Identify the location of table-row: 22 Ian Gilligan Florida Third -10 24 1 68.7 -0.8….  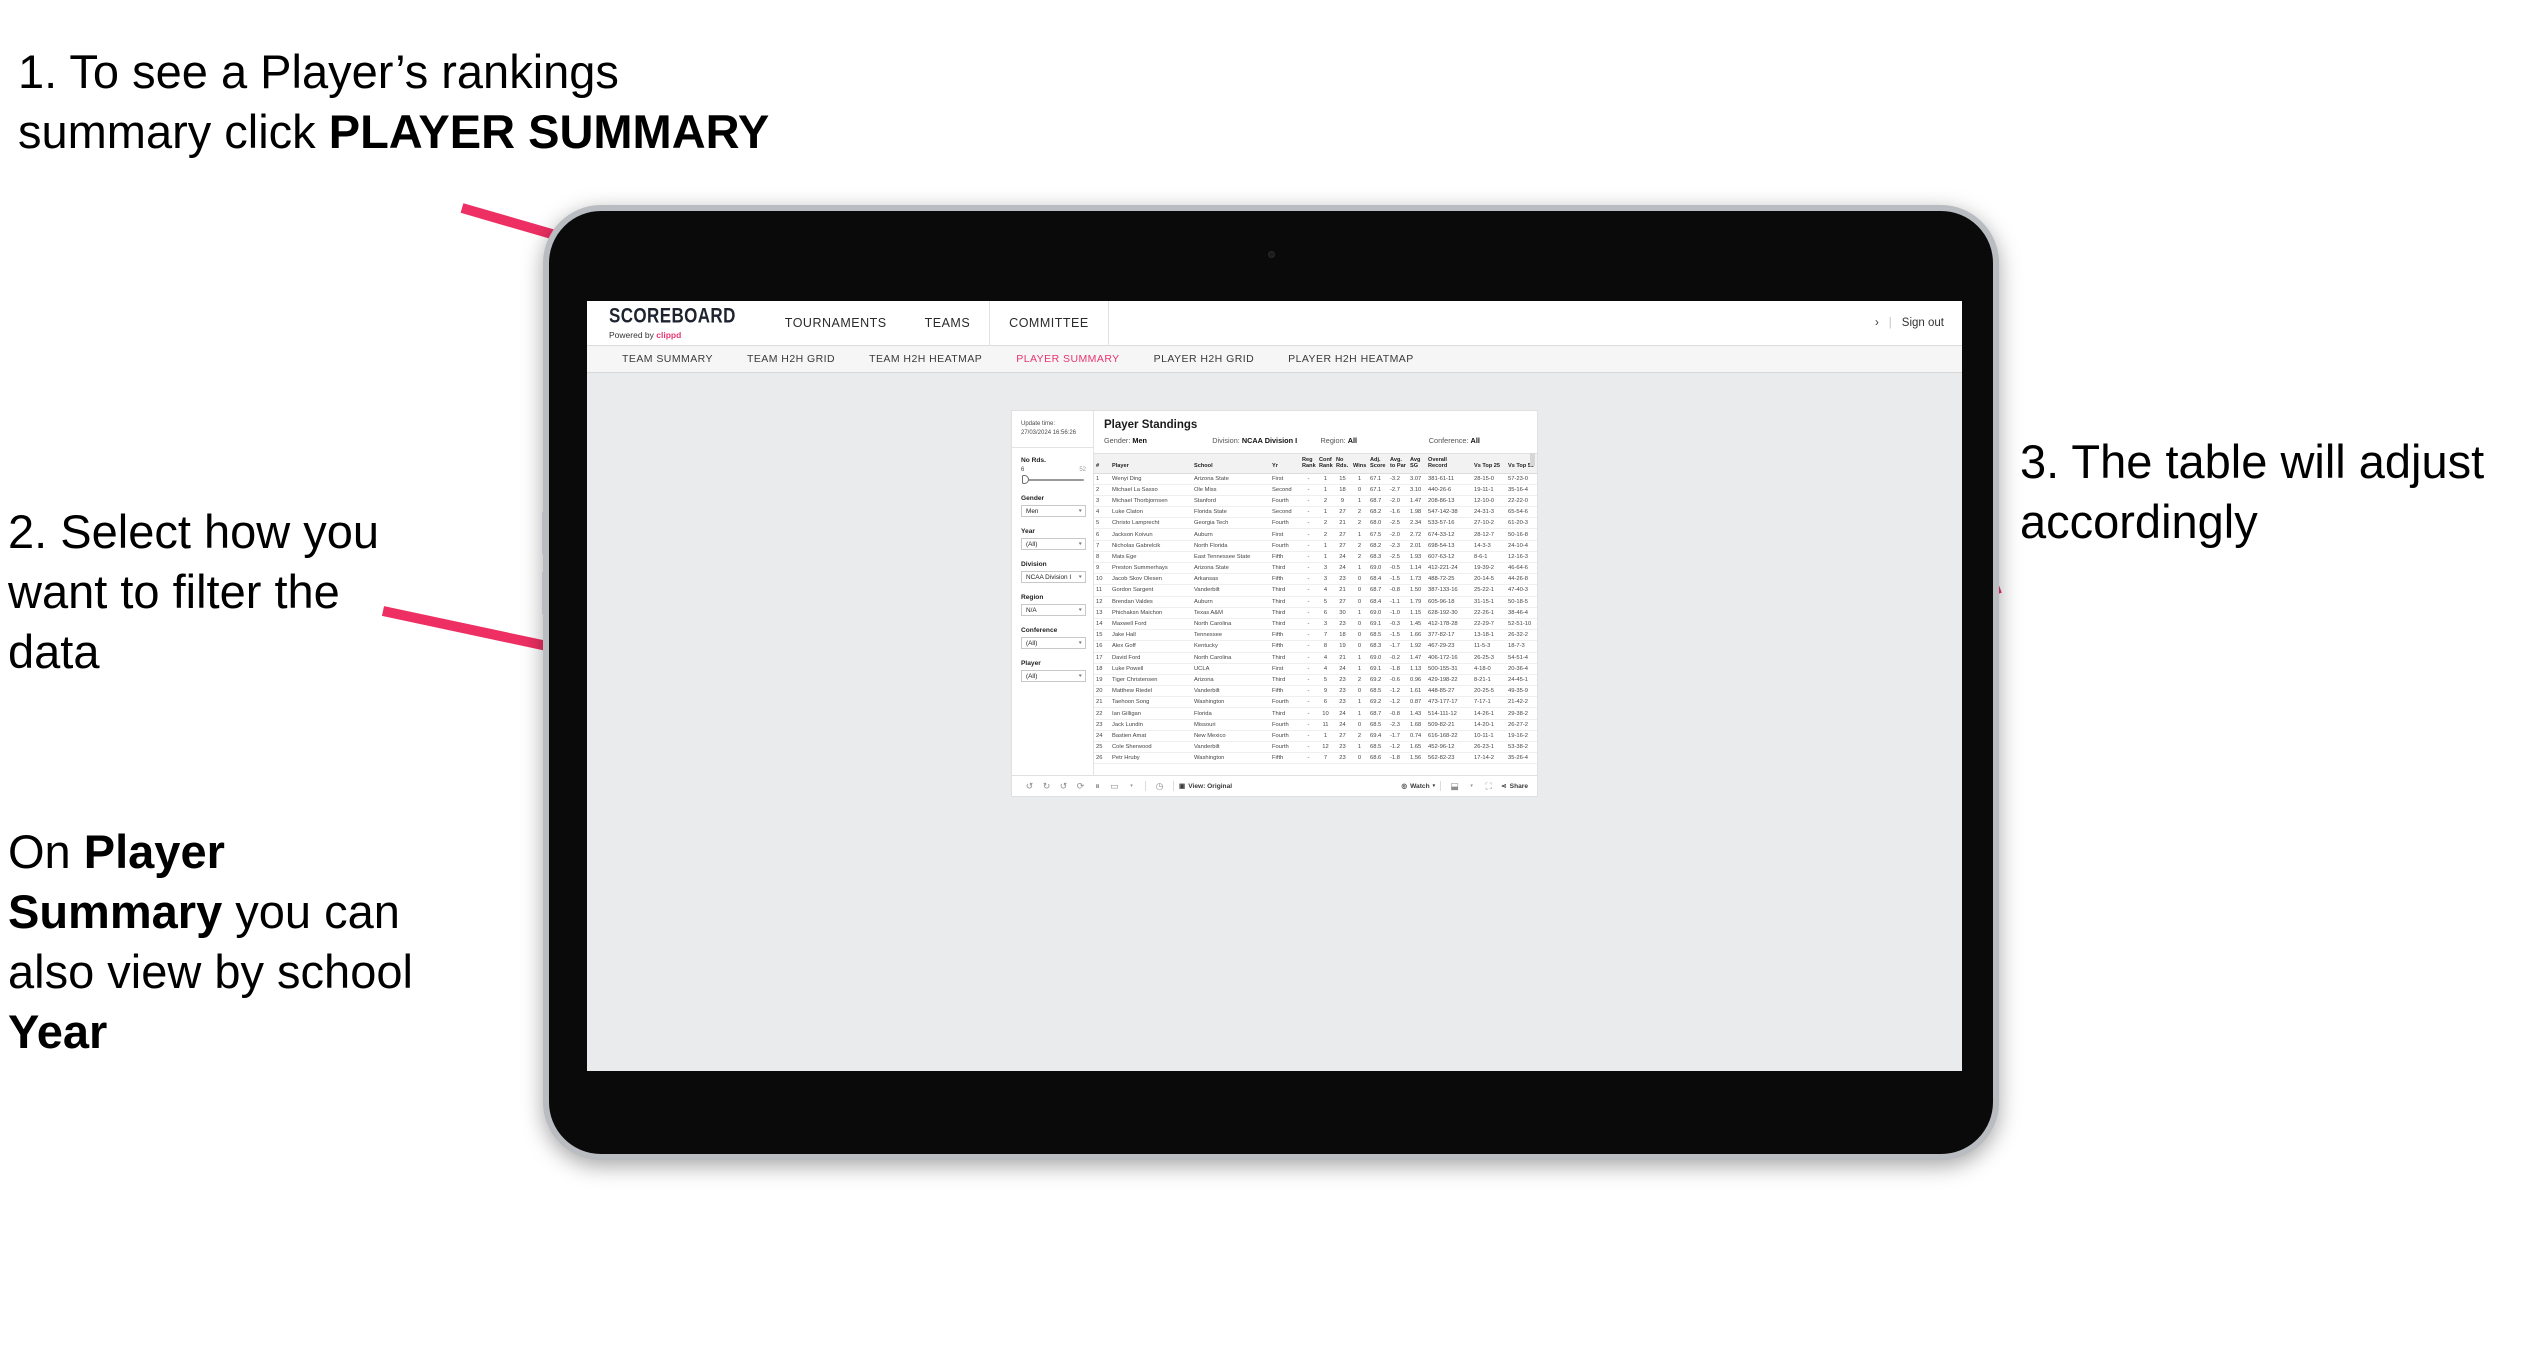
(1315, 713).